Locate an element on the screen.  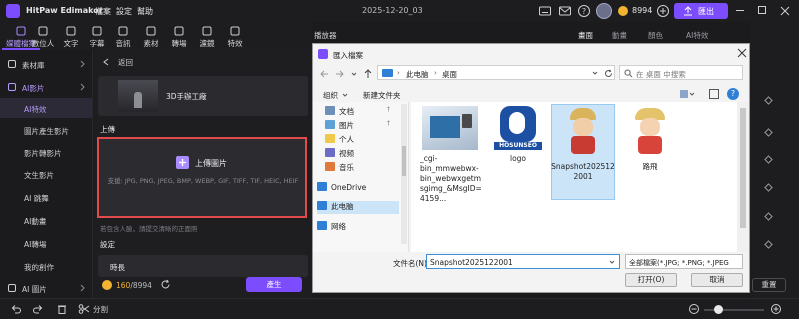
split-icon is located at coordinates (84, 309).